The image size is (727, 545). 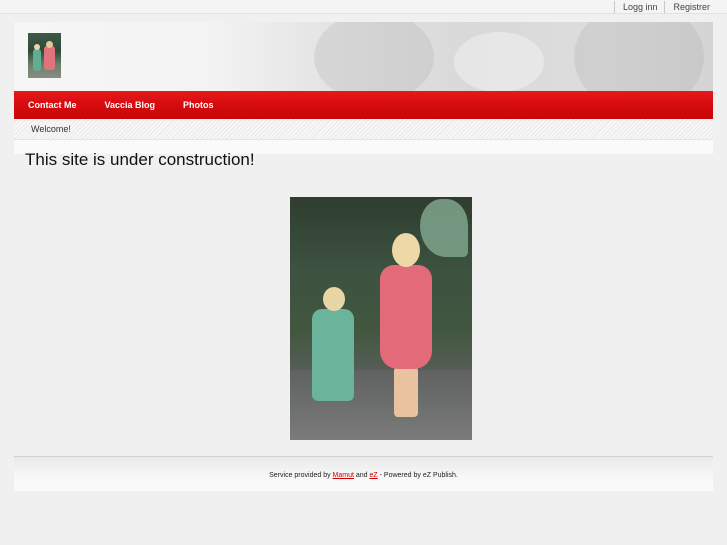 What do you see at coordinates (363, 105) in the screenshot?
I see `main-nav: Contact Me Vaccia Blog Photos` at bounding box center [363, 105].